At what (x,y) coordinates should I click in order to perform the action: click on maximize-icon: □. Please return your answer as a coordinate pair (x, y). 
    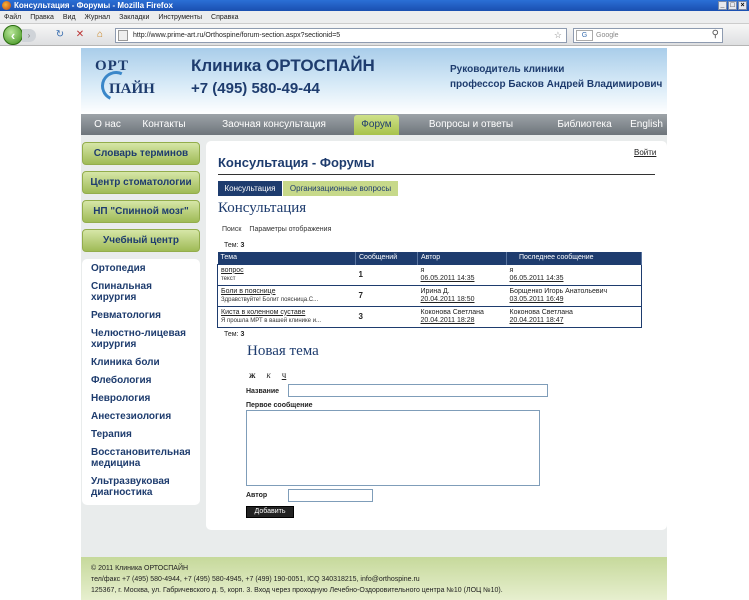
    Looking at the image, I should click on (732, 5).